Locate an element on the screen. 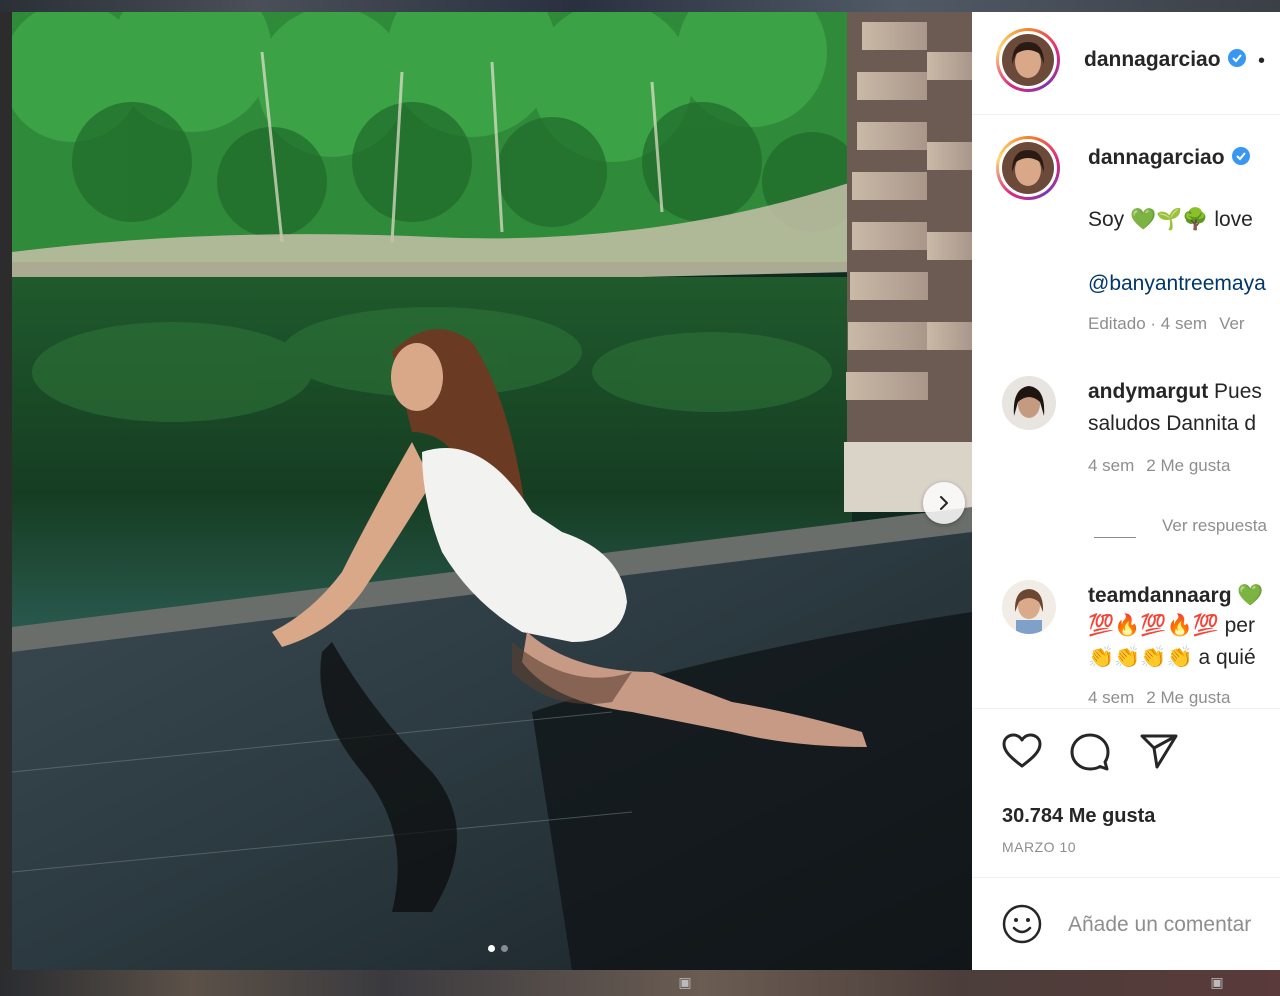 The height and width of the screenshot is (996, 1280). avatar is located at coordinates (1028, 60).